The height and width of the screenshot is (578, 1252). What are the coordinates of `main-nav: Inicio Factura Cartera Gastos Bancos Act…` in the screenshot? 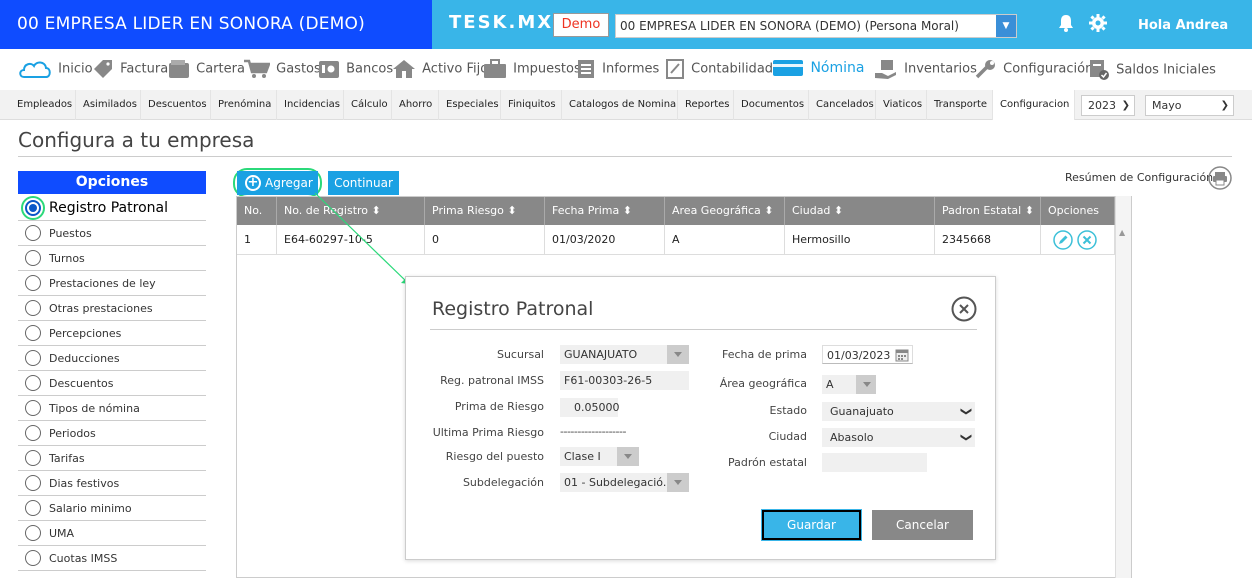 It's located at (626, 69).